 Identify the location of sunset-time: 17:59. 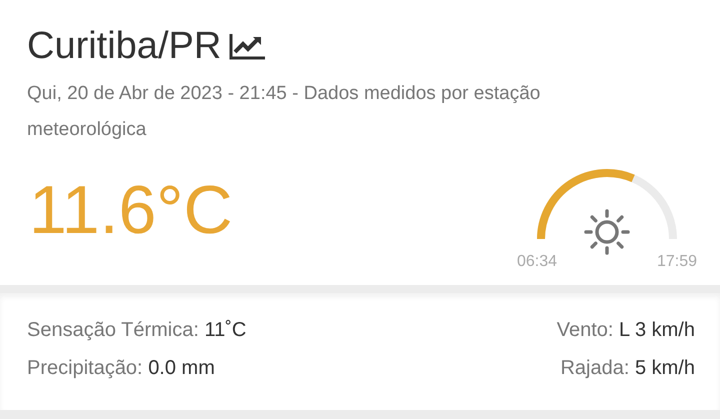
(676, 262).